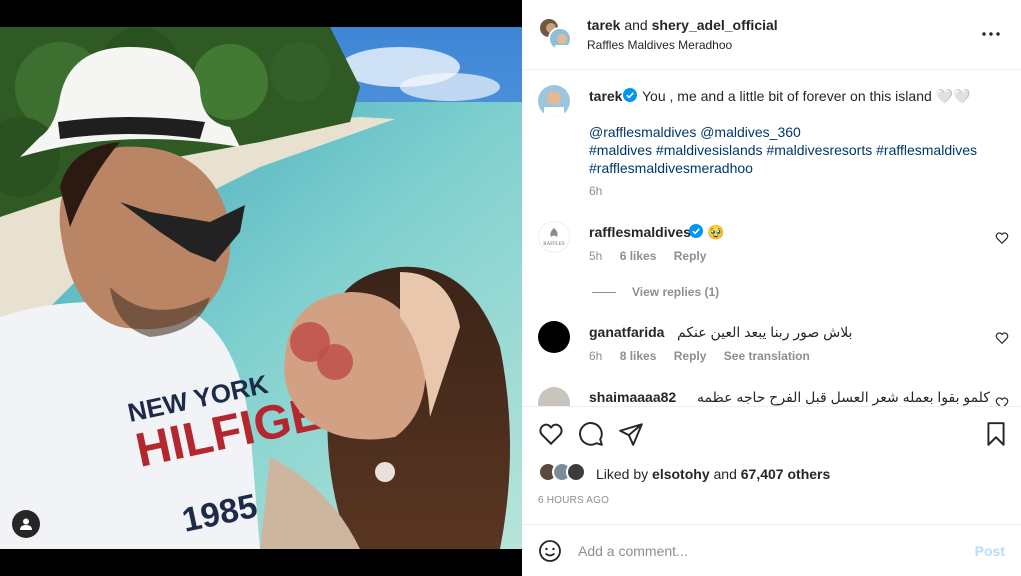 The height and width of the screenshot is (576, 1021). What do you see at coordinates (554, 101) in the screenshot?
I see `caption-avatar` at bounding box center [554, 101].